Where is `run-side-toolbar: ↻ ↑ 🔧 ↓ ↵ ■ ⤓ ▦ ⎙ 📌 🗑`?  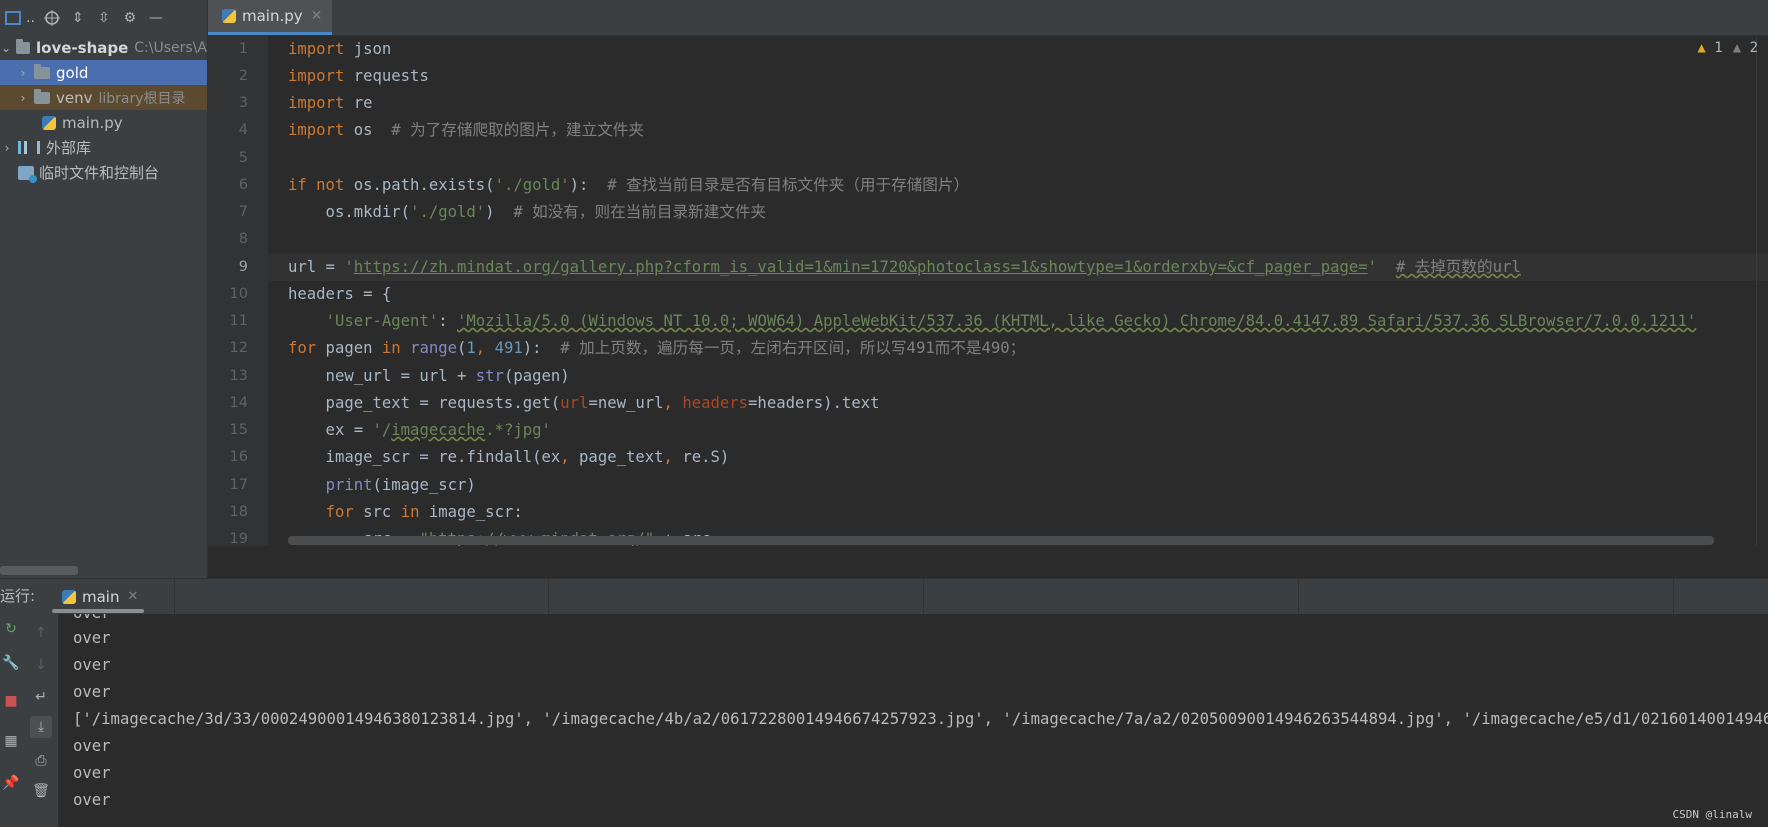
run-side-toolbar: ↻ ↑ 🔧 ↓ ↵ ■ ⤓ ▦ ⎙ 📌 🗑 is located at coordinates (29, 720).